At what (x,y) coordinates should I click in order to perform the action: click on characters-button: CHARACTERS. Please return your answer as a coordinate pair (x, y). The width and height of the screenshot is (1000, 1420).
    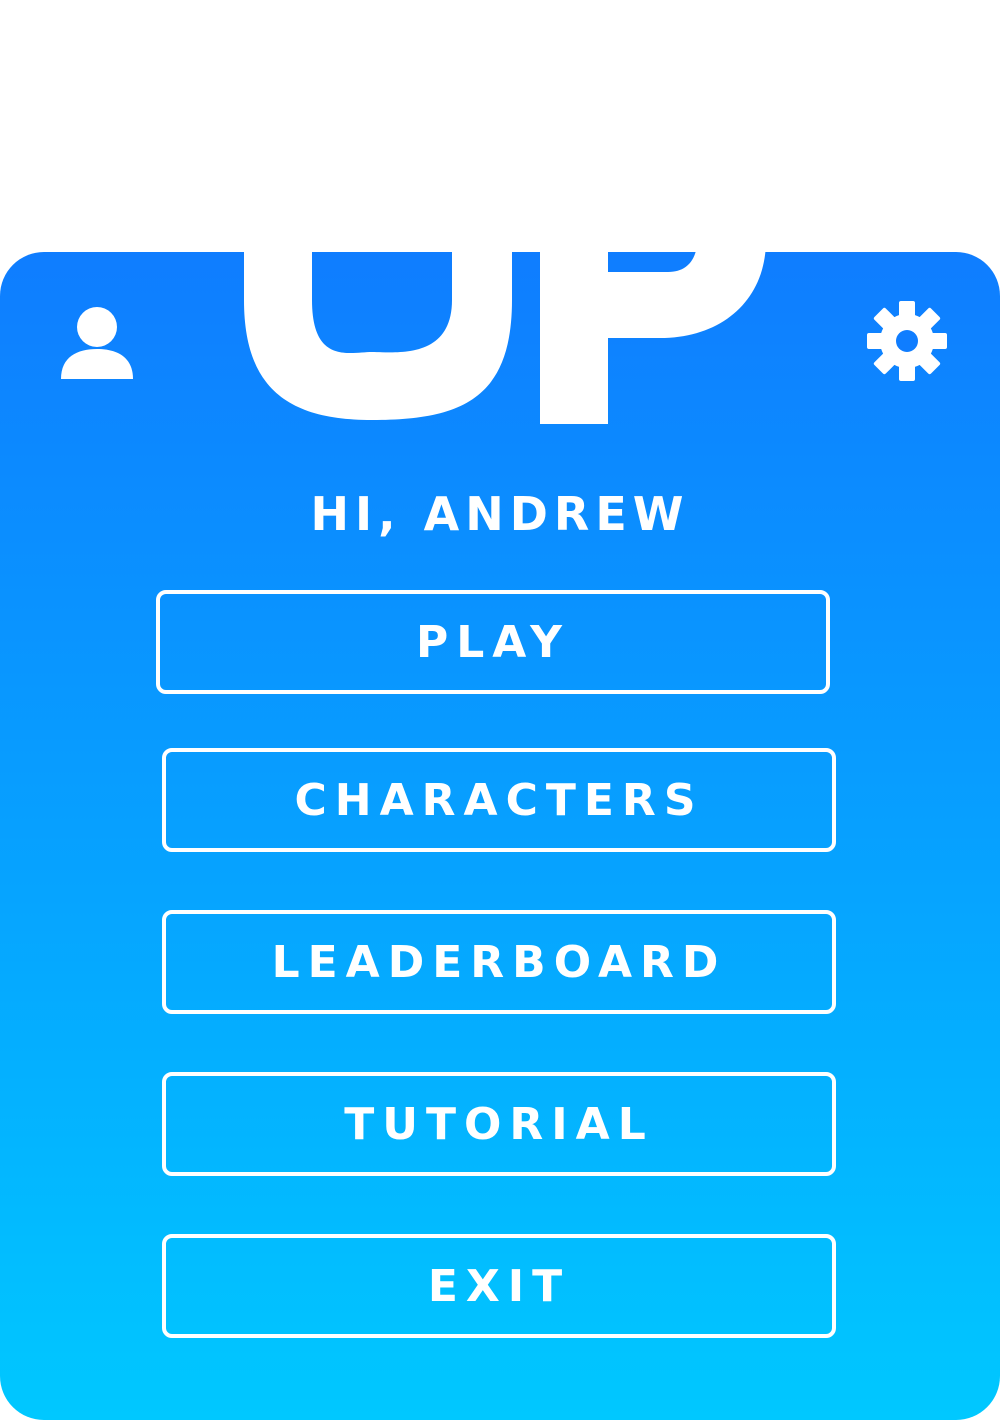
    Looking at the image, I should click on (499, 800).